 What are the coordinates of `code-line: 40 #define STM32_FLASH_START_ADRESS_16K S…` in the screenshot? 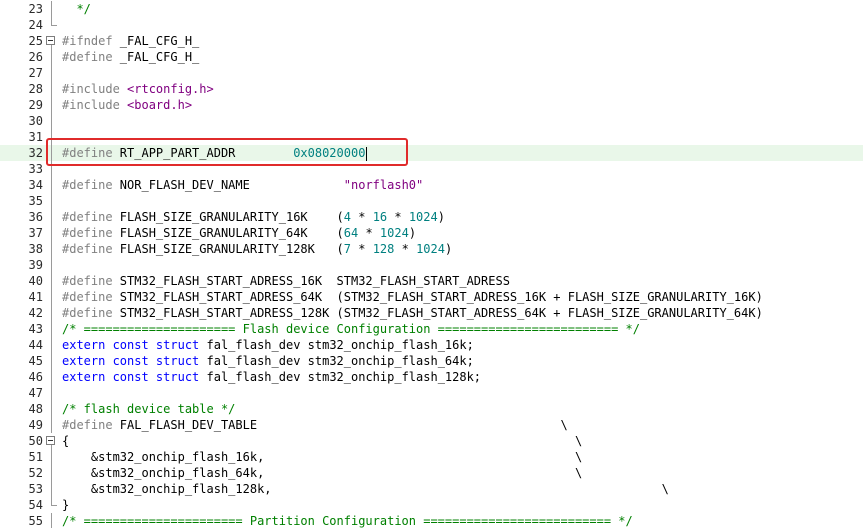 It's located at (431, 281).